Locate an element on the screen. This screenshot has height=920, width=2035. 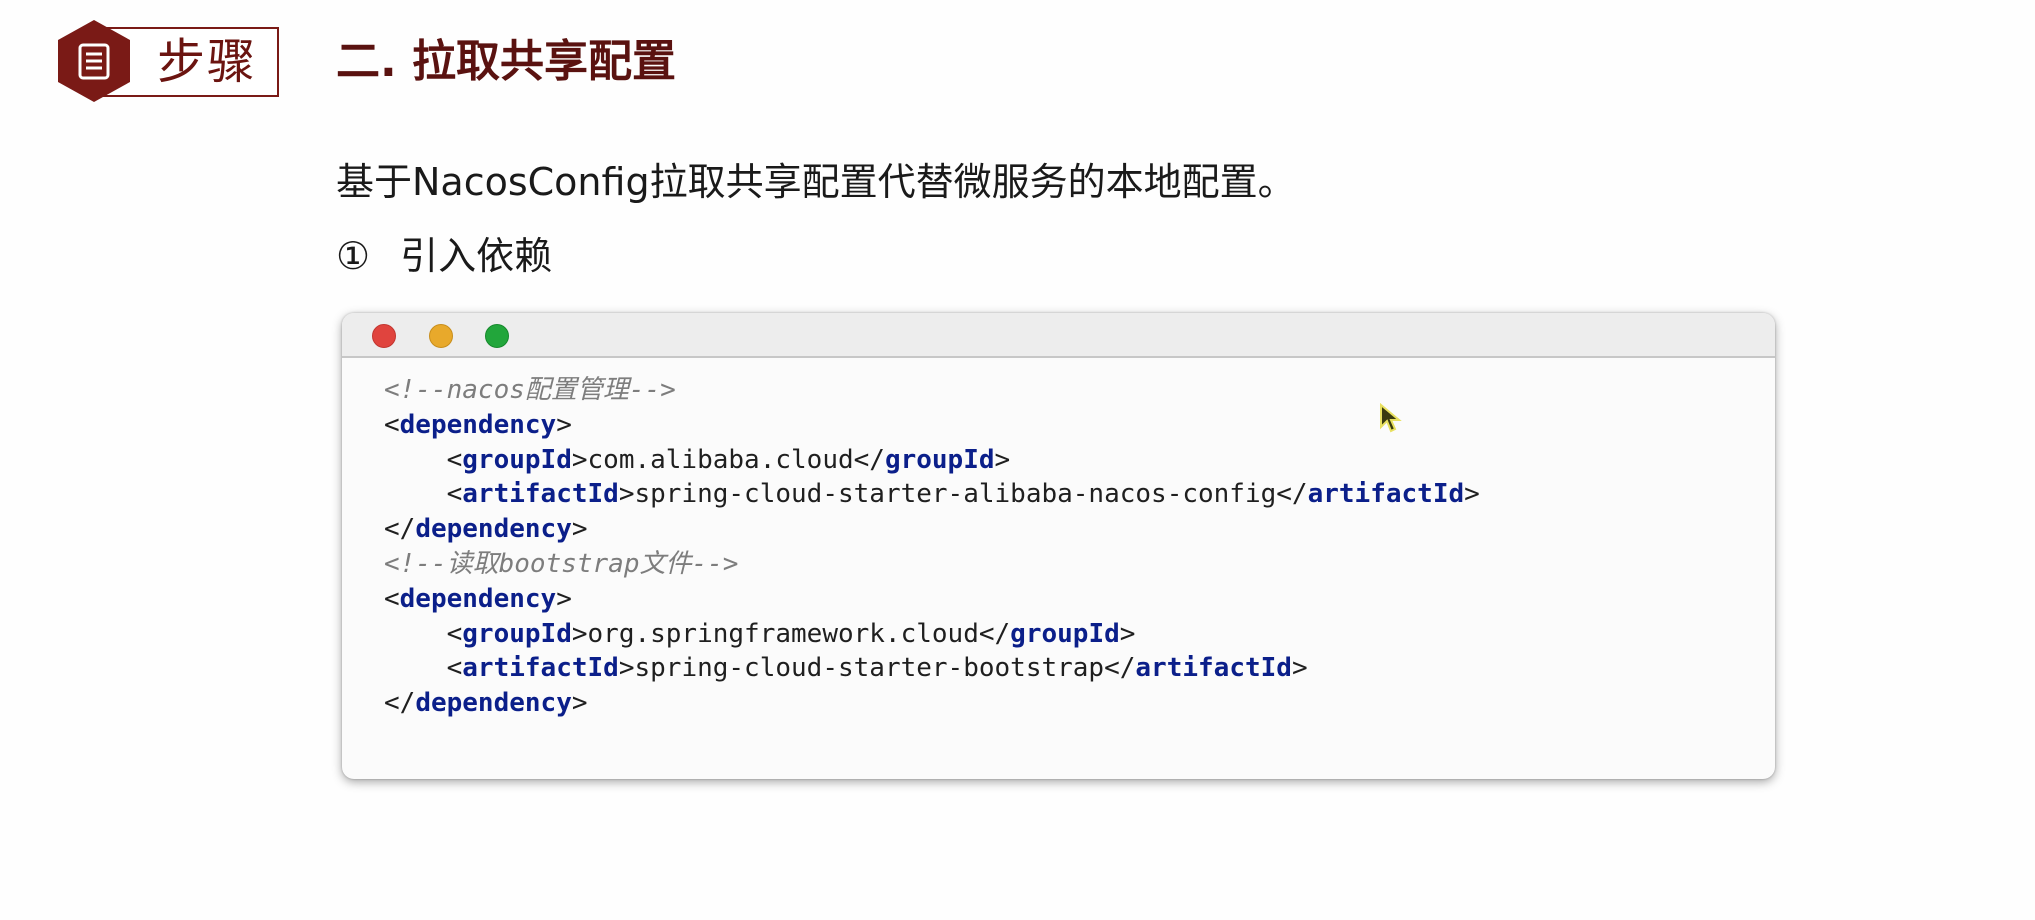
step-text: 引入依赖 is located at coordinates (476, 256).